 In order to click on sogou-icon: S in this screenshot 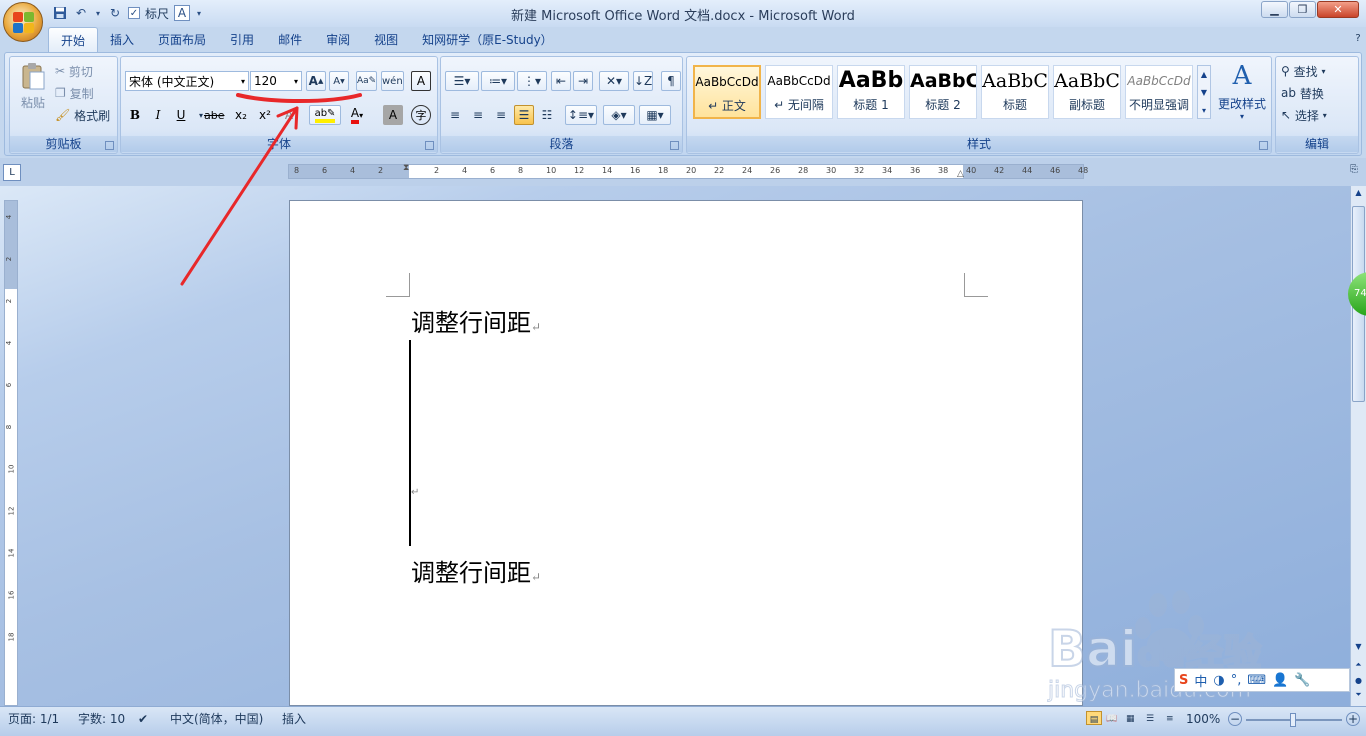, I will do `click(1183, 680)`.